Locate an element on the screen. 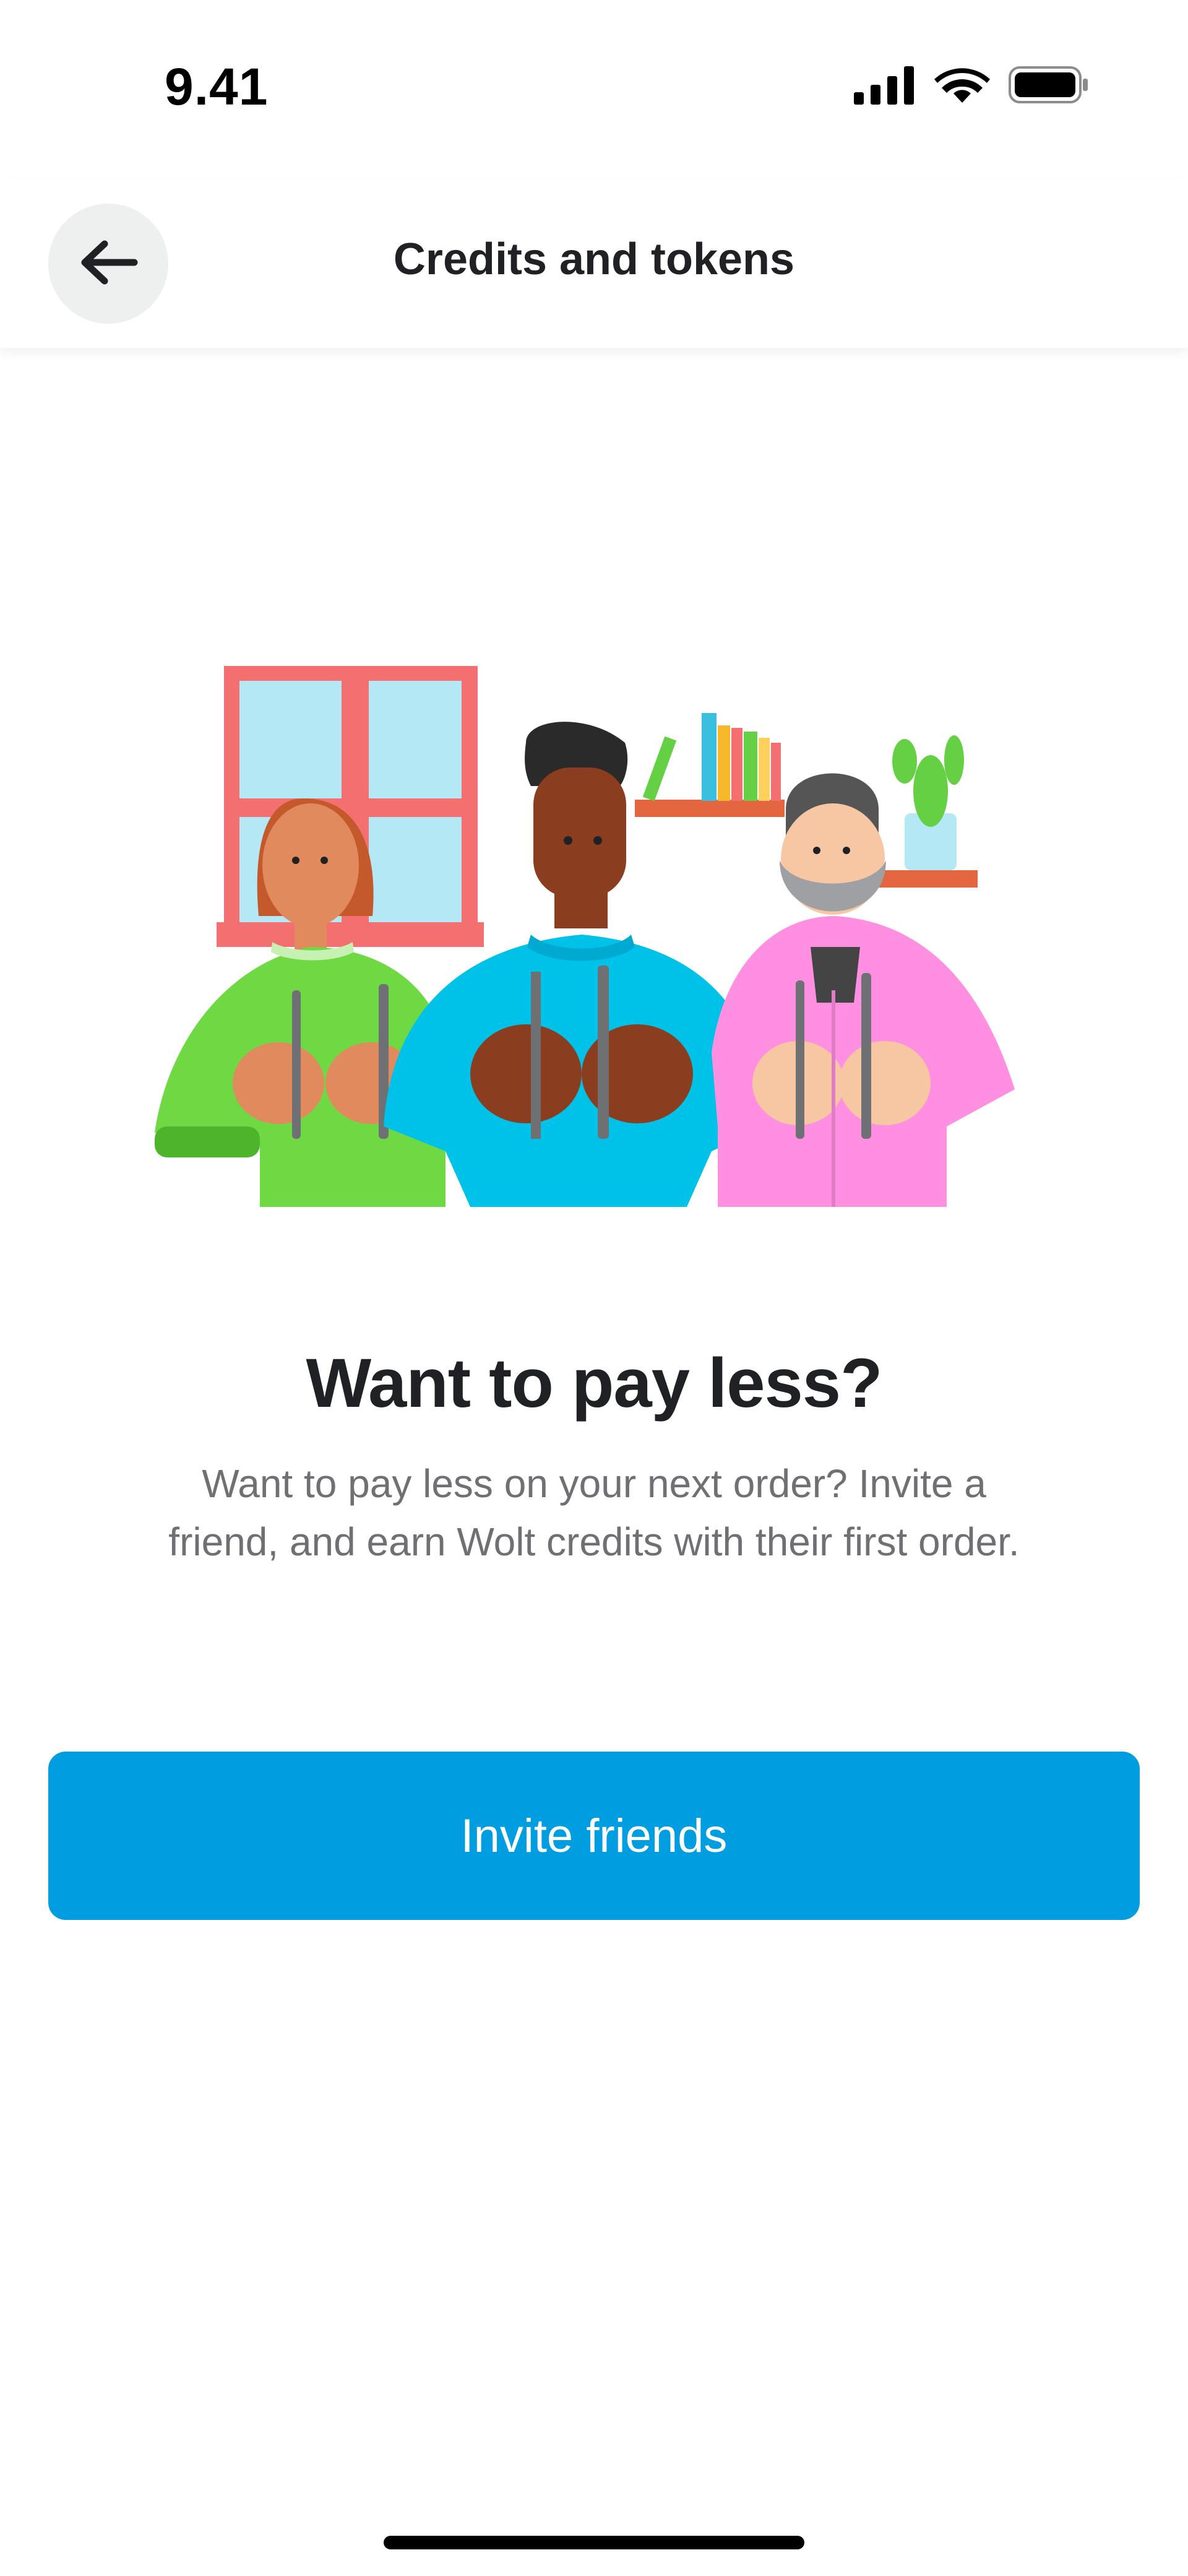  headline: Want to pay less? is located at coordinates (594, 1383).